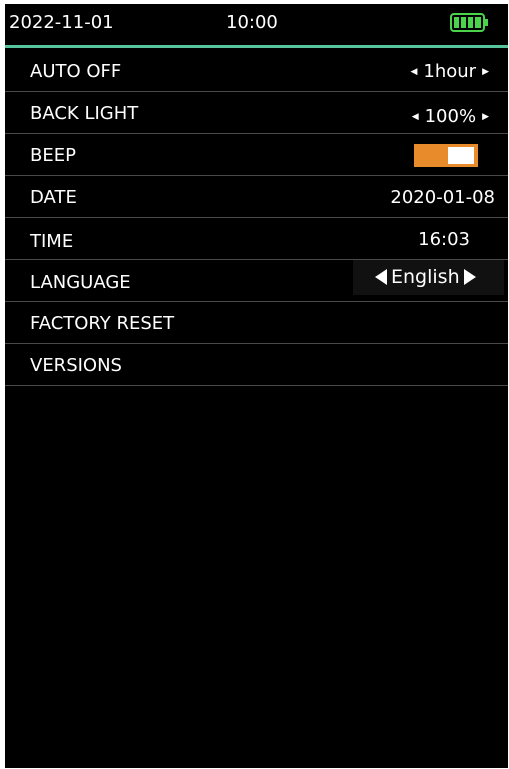 The image size is (509, 769). What do you see at coordinates (102, 323) in the screenshot?
I see `setting-label: FACTORY RESET` at bounding box center [102, 323].